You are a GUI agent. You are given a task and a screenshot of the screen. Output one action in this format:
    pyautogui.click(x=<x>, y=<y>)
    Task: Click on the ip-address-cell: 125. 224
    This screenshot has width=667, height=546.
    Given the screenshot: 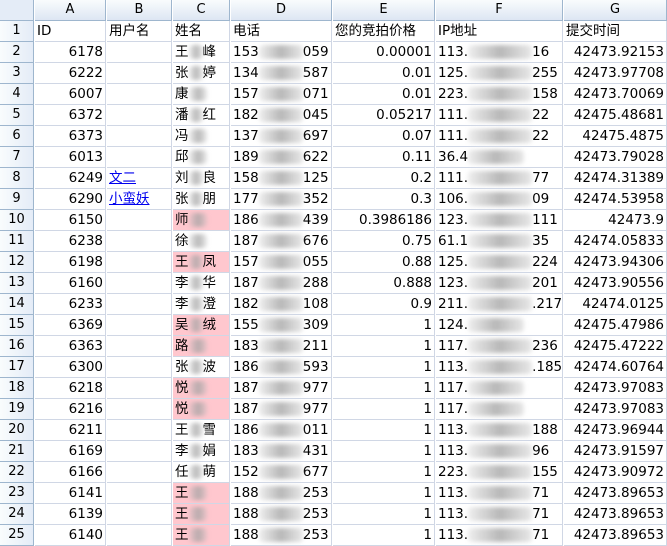 What is the action you would take?
    pyautogui.click(x=499, y=262)
    